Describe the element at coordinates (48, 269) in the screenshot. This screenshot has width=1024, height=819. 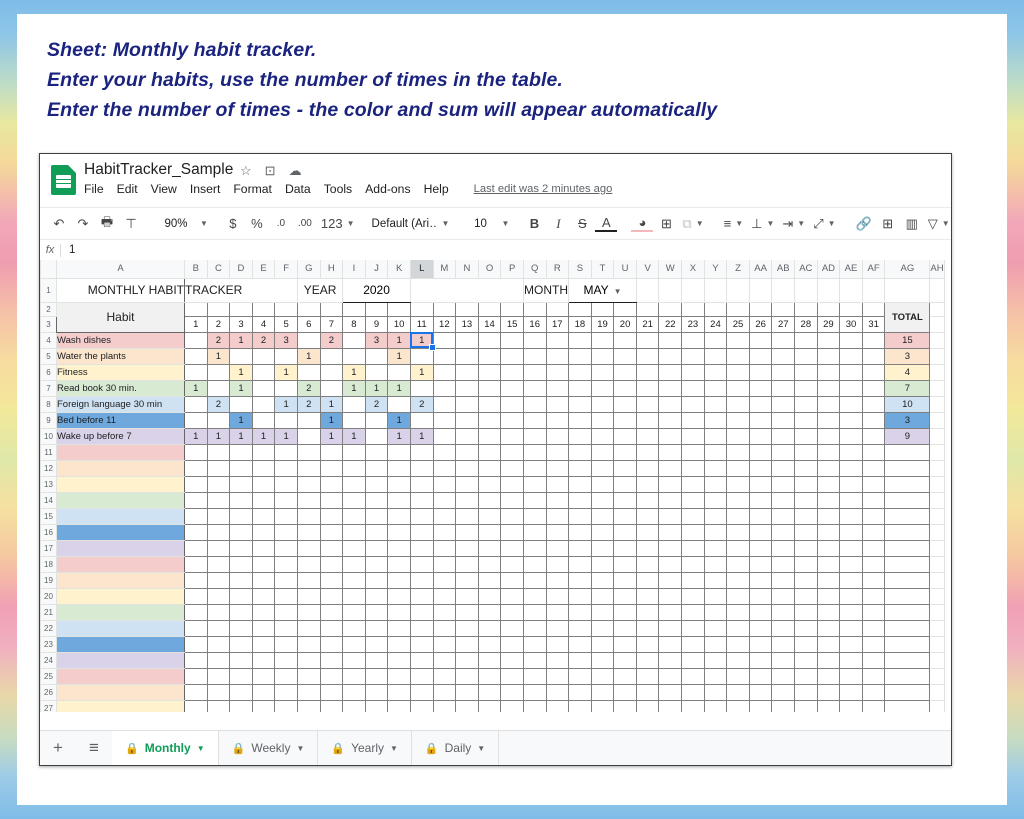
I see `select-all-corner` at that location.